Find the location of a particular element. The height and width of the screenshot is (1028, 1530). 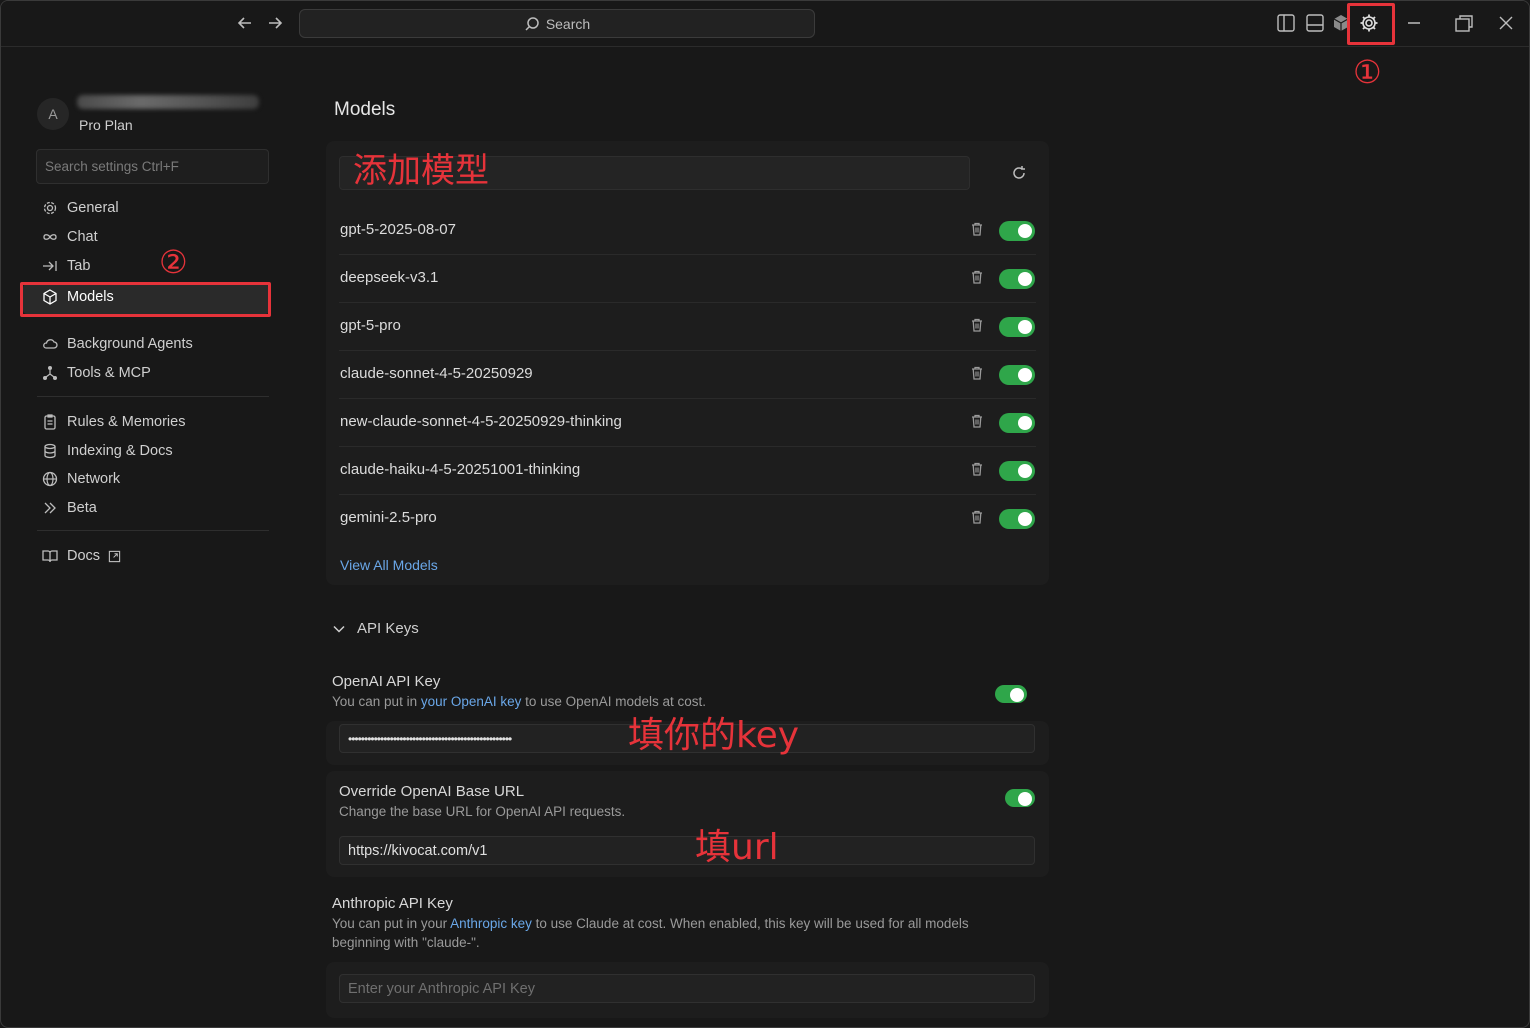

annotation-add-model: 添加模型 is located at coordinates (421, 171).